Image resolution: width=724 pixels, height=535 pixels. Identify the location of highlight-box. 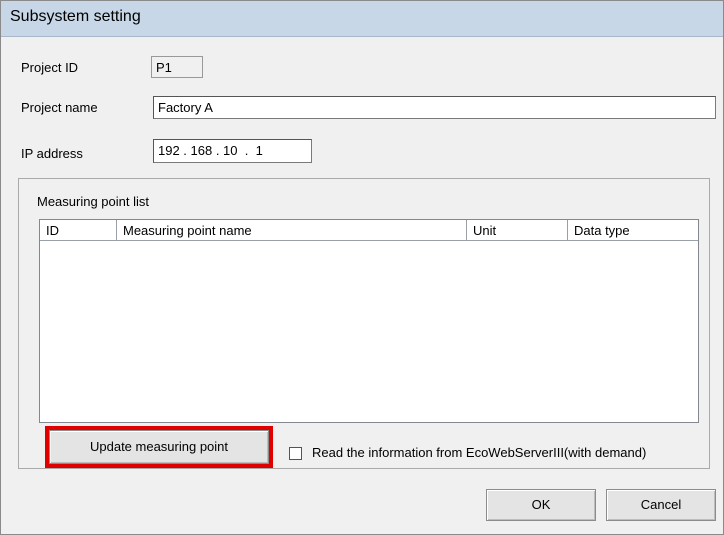
(159, 447).